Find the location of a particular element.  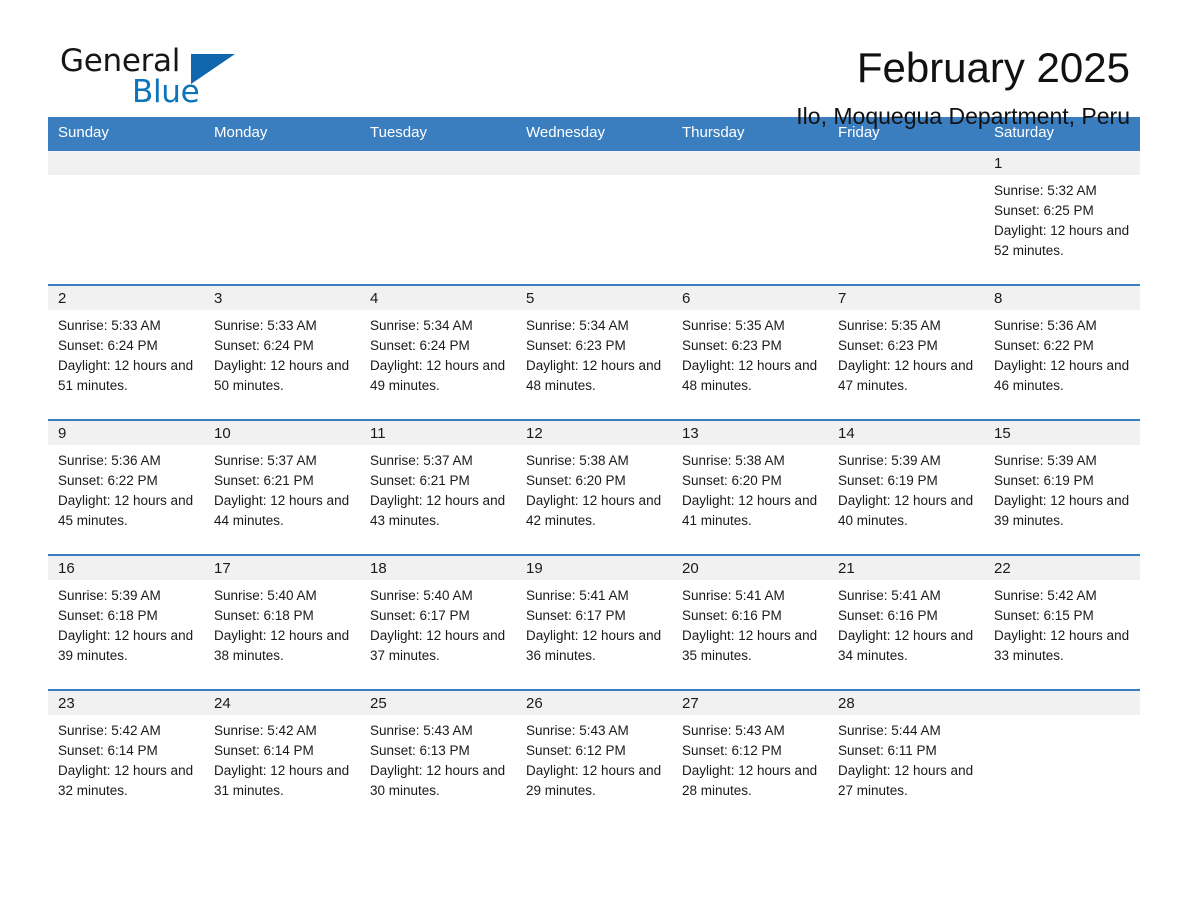

day-number: 28 is located at coordinates (906, 703).